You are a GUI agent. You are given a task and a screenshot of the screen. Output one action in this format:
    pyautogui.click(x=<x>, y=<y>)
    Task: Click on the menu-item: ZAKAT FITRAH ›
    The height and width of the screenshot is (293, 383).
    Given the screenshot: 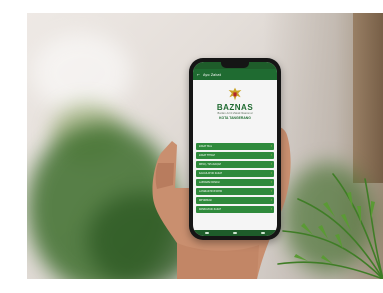 What is the action you would take?
    pyautogui.click(x=235, y=155)
    